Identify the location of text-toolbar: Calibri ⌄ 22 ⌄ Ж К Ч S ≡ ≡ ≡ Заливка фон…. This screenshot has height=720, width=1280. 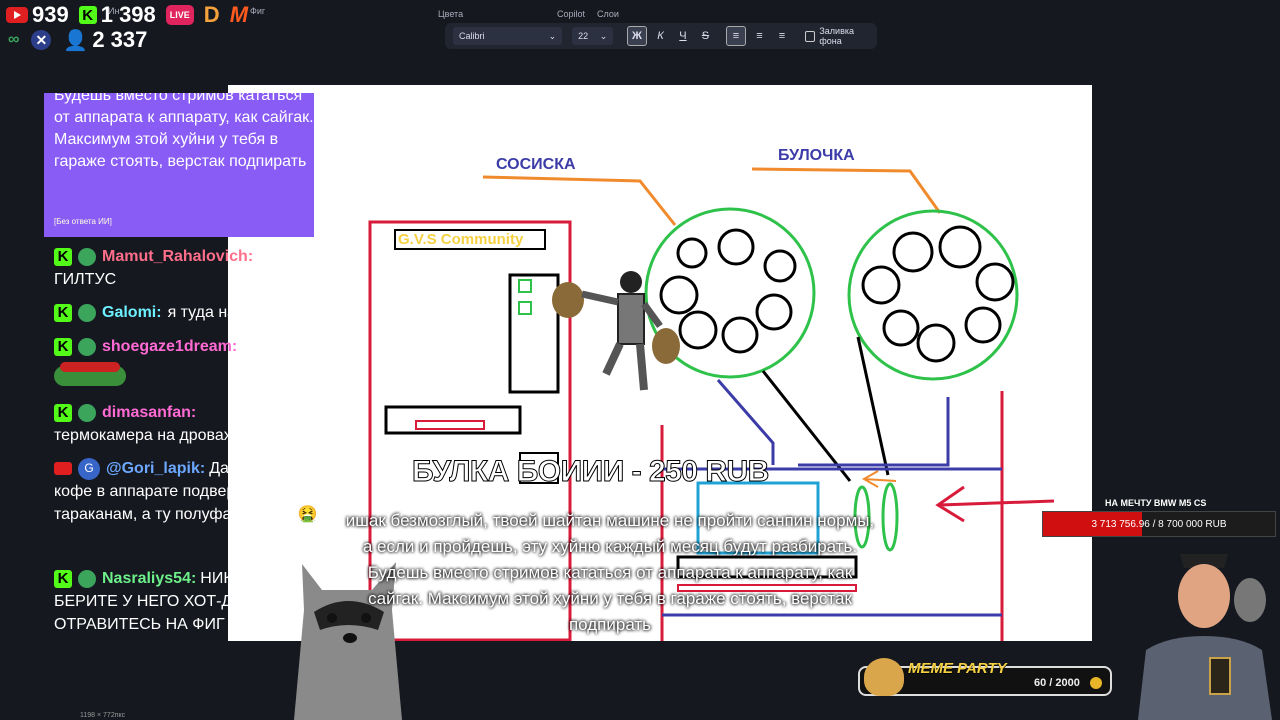
(661, 36).